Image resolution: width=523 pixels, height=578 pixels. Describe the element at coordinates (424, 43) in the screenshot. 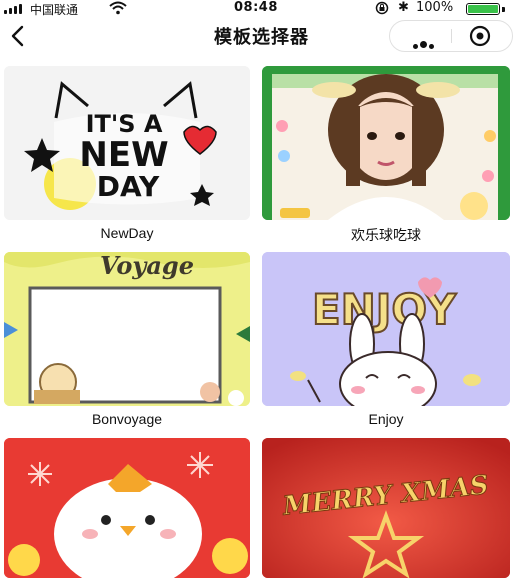

I see `more-dots-icon` at that location.